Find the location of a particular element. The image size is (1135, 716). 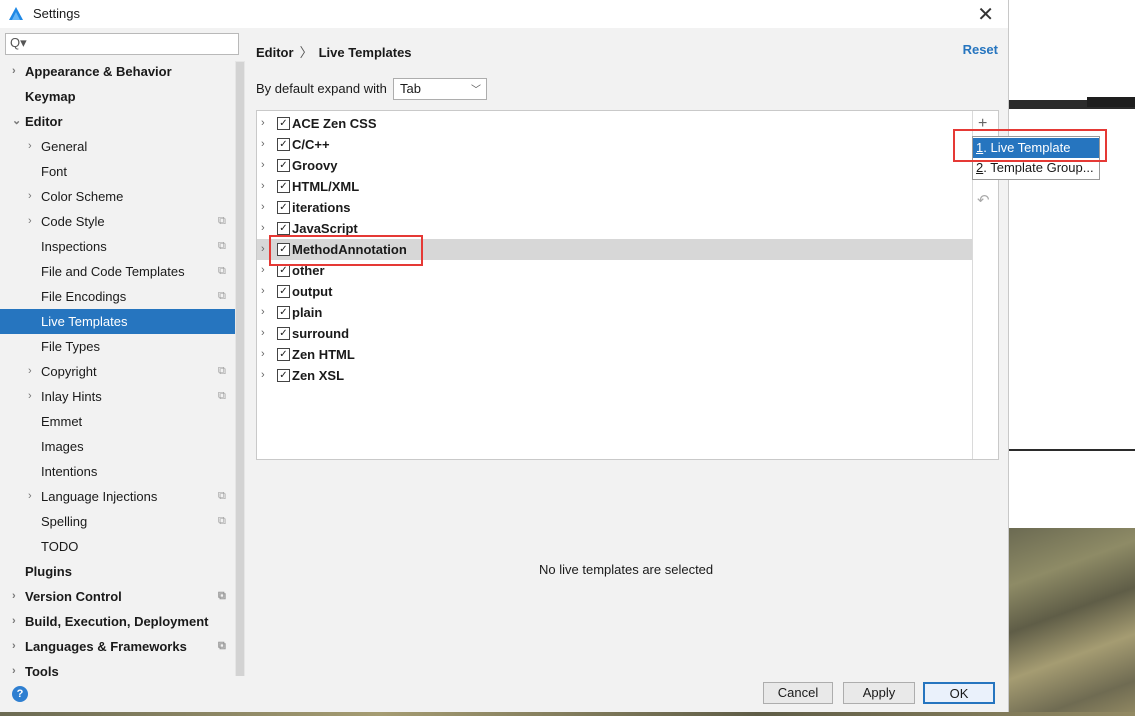

sidebar-item-languages-frameworks: › Languages & Frameworks ⧉ is located at coordinates (117, 646).